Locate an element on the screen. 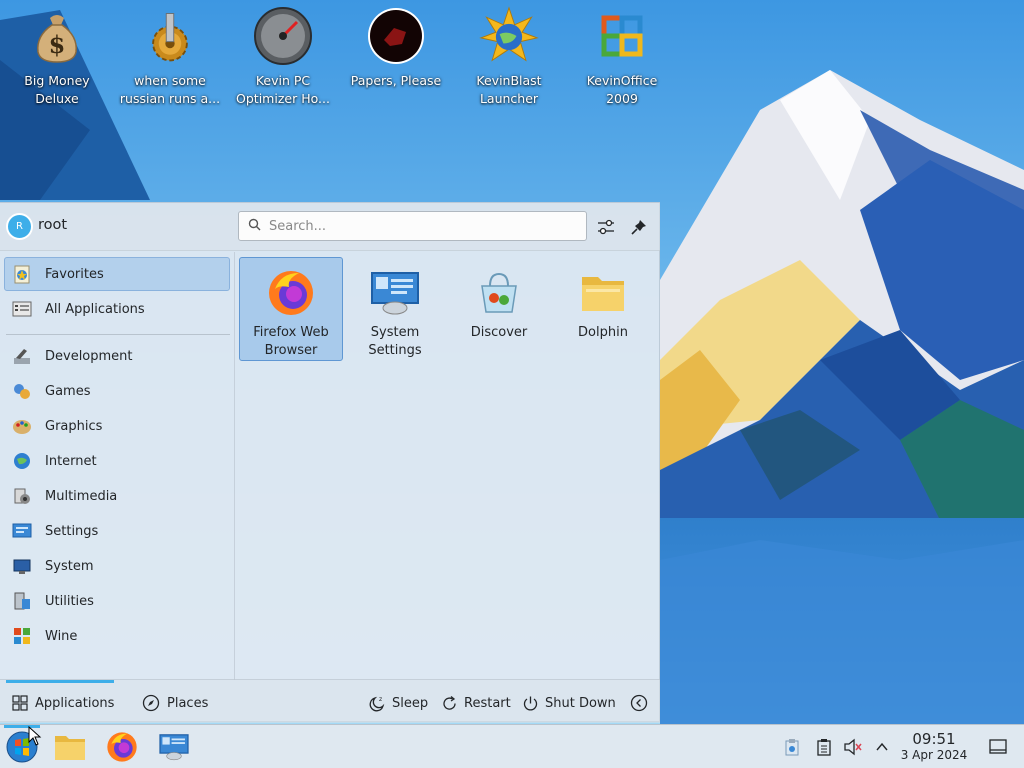 The width and height of the screenshot is (1024, 768). discover-icon is located at coordinates (499, 293).